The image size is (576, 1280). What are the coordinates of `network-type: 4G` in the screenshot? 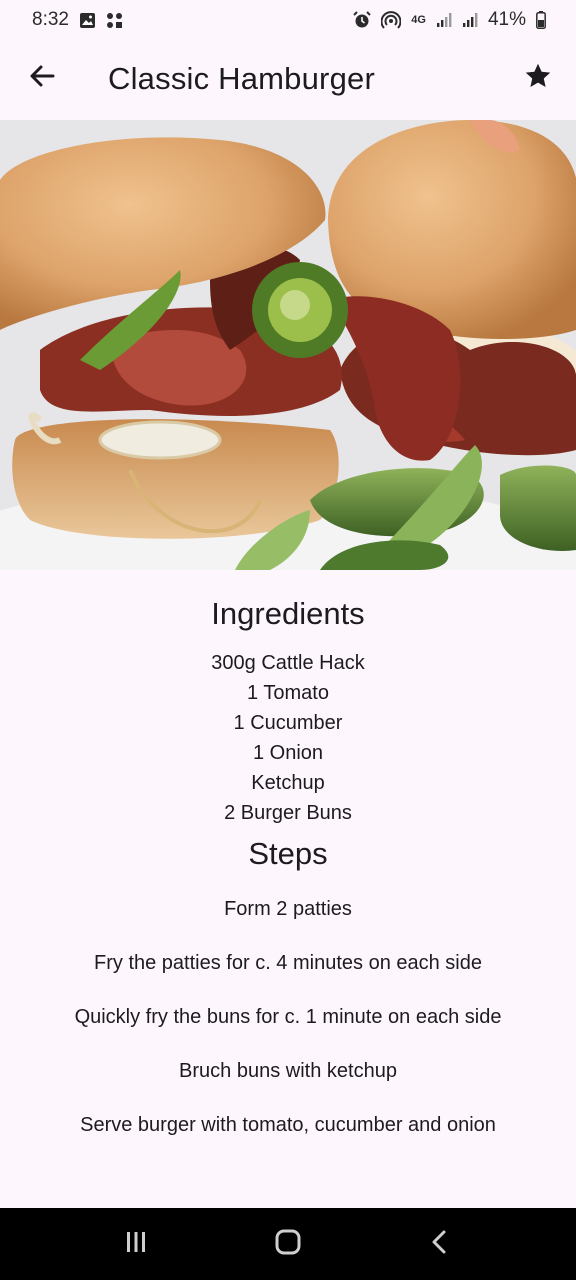 It's located at (418, 20).